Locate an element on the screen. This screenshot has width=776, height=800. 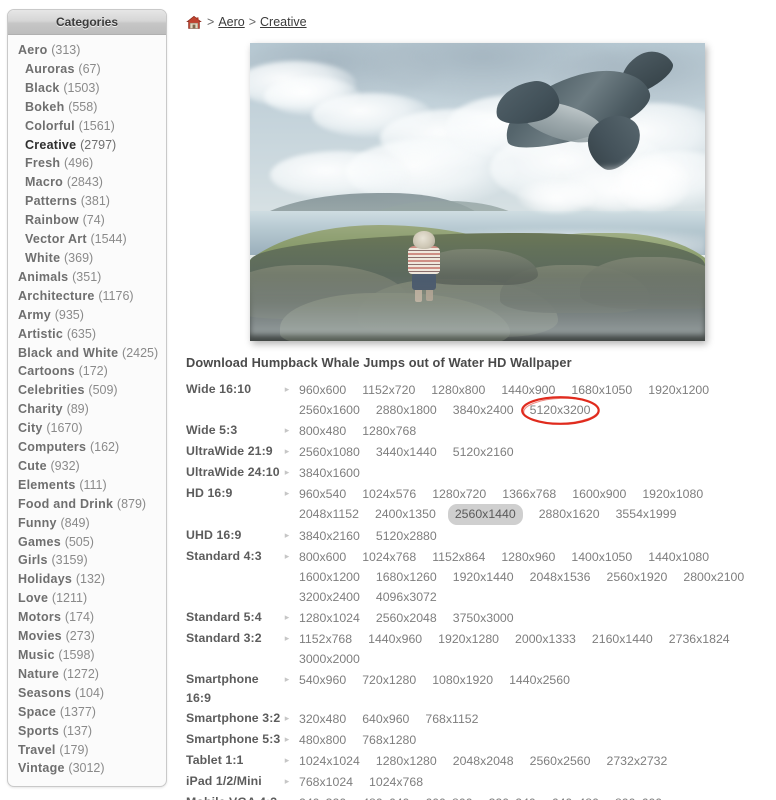
resolution-link: 5120x2160 is located at coordinates (483, 452).